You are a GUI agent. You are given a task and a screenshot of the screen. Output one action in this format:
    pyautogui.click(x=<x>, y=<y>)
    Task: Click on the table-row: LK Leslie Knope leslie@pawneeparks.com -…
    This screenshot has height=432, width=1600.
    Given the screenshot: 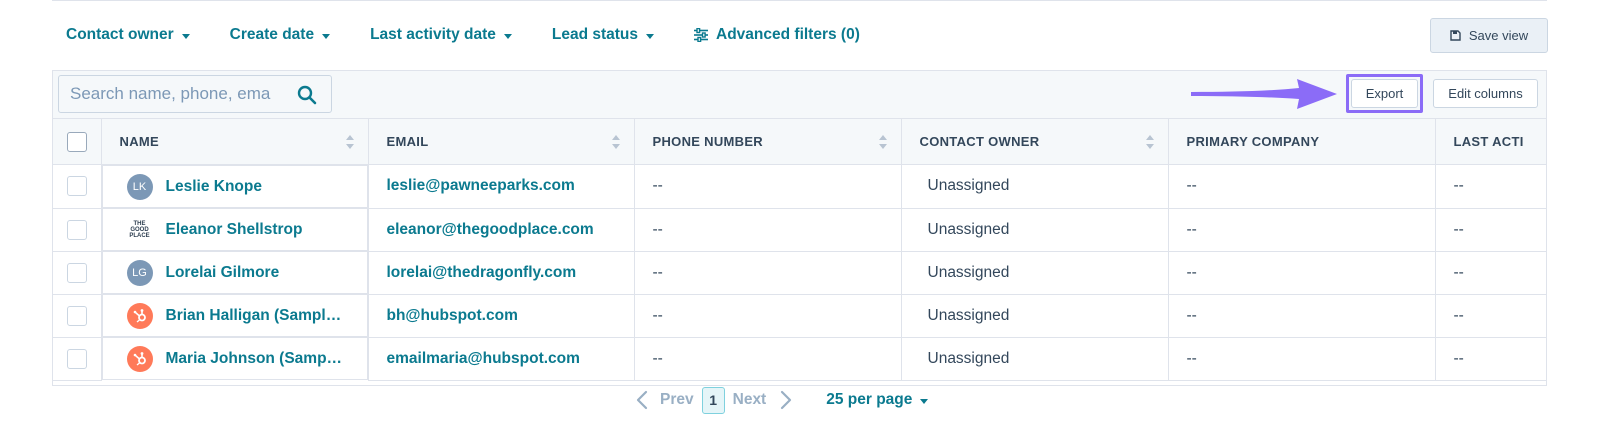 What is the action you would take?
    pyautogui.click(x=799, y=186)
    